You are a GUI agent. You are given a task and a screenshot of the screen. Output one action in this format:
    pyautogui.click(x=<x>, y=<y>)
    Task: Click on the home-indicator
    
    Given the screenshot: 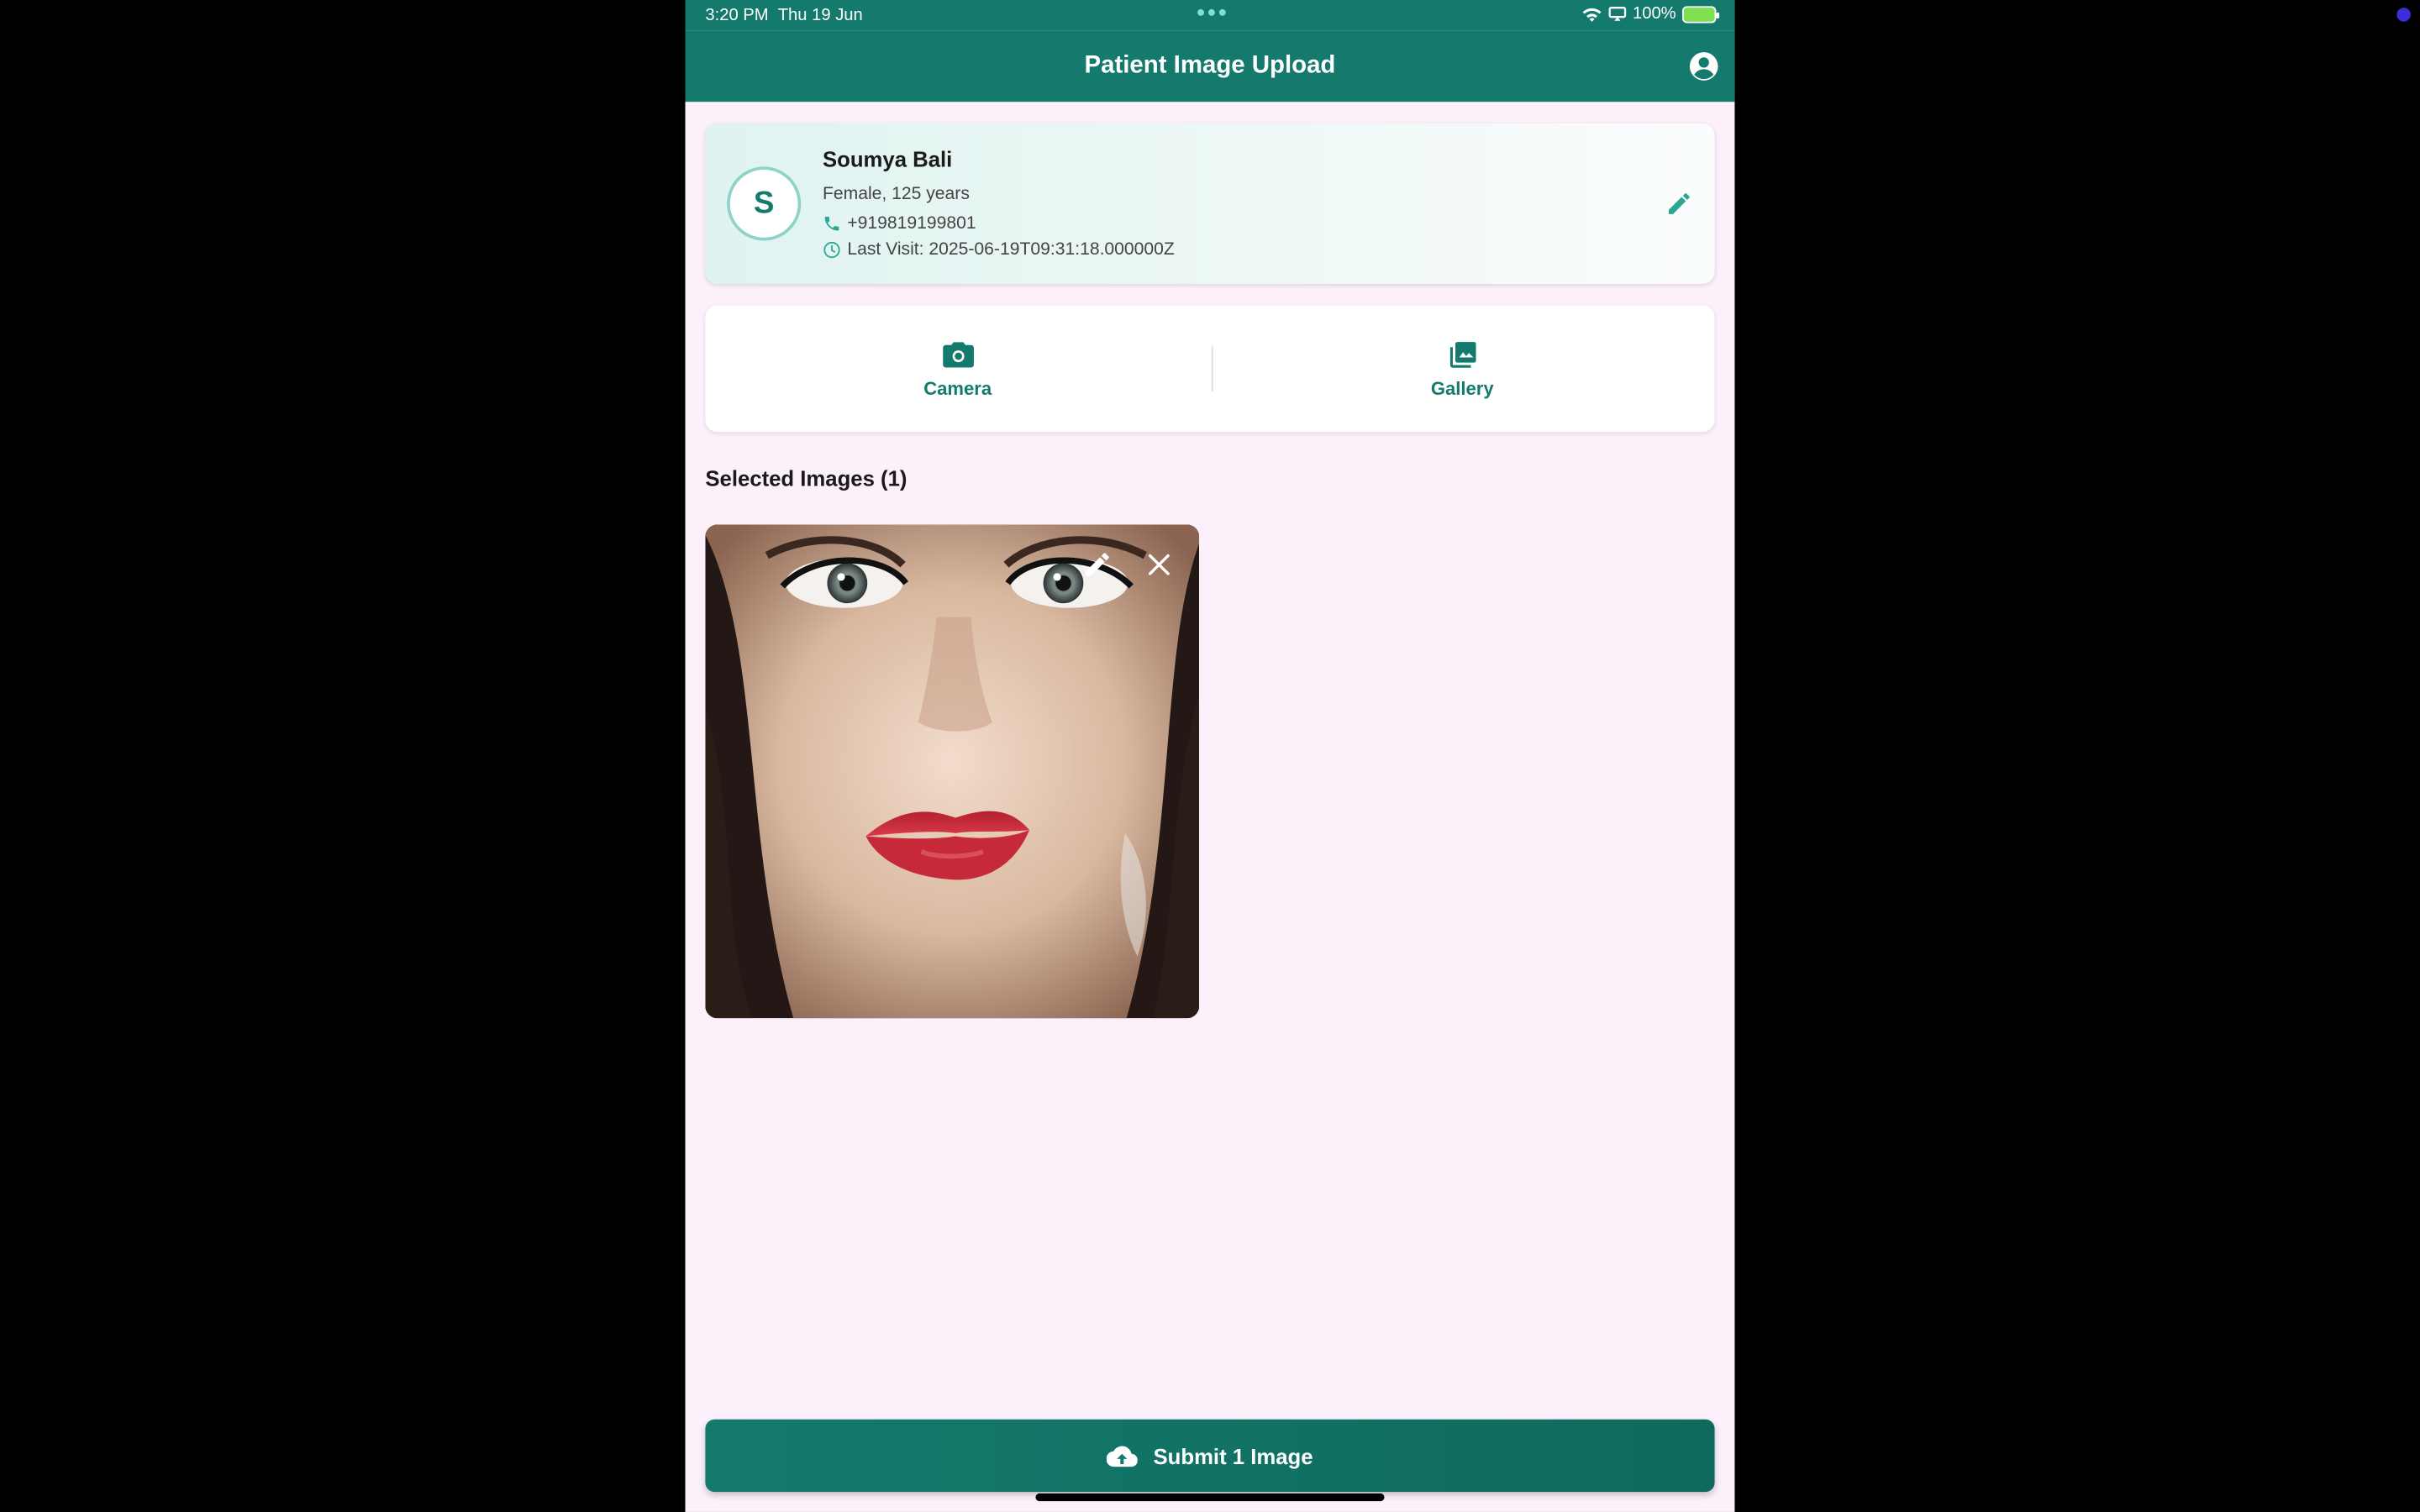 What is the action you would take?
    pyautogui.click(x=1210, y=1497)
    